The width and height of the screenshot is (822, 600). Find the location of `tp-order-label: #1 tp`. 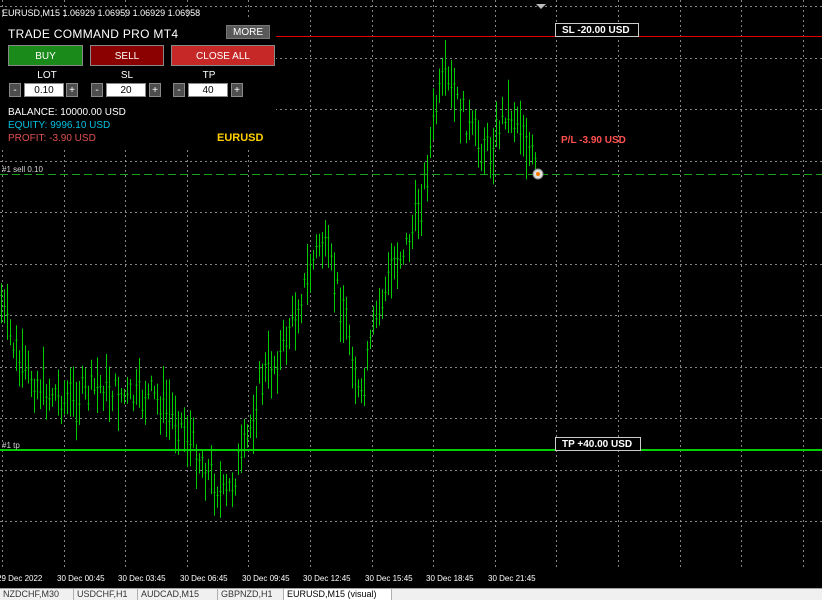

tp-order-label: #1 tp is located at coordinates (11, 445).